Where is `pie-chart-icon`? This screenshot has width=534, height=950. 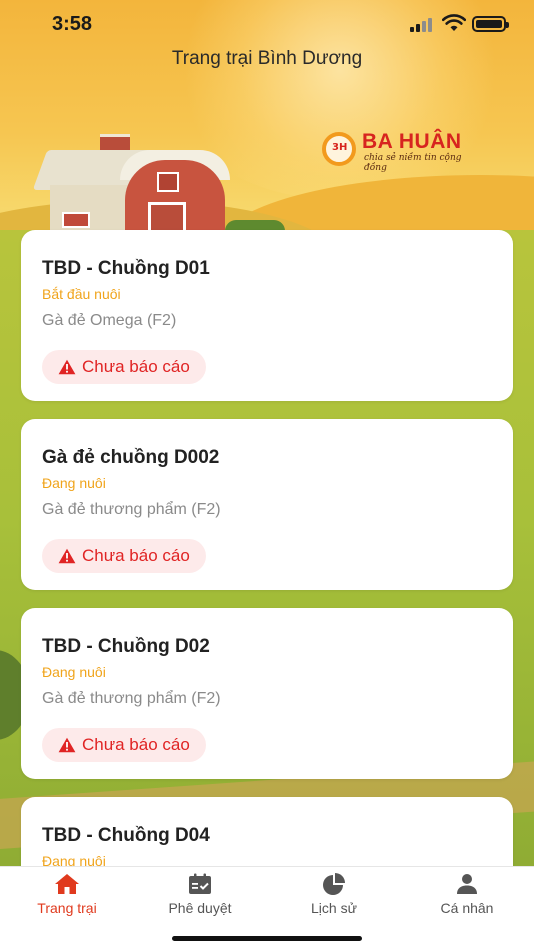 pie-chart-icon is located at coordinates (334, 884).